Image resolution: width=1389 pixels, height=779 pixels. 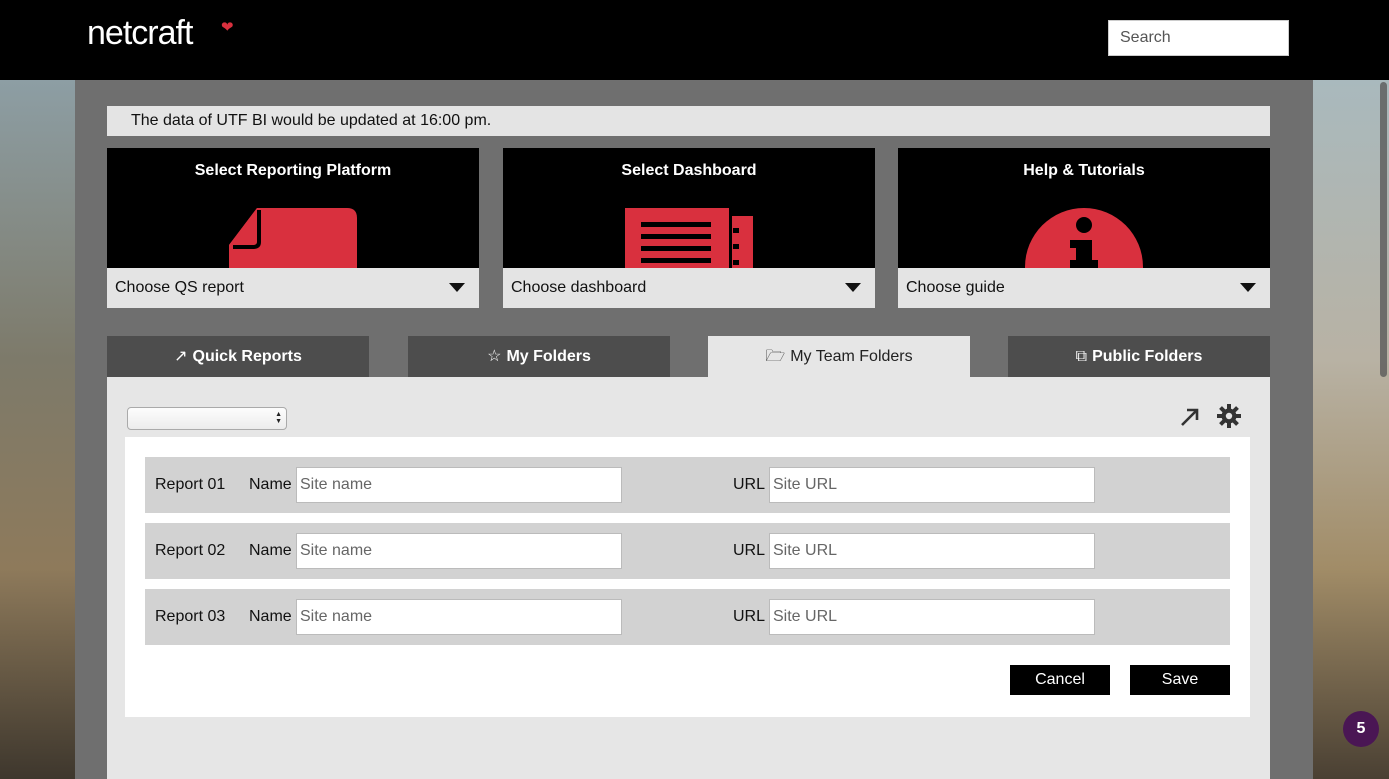 I want to click on tab-label: Quick Reports, so click(x=247, y=356).